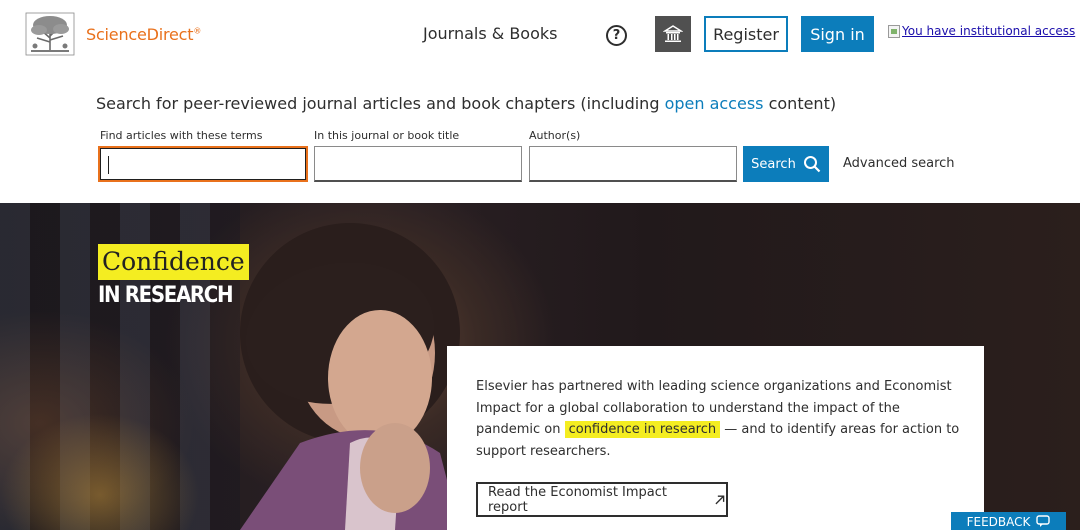 The height and width of the screenshot is (530, 1080). I want to click on author-input, so click(633, 164).